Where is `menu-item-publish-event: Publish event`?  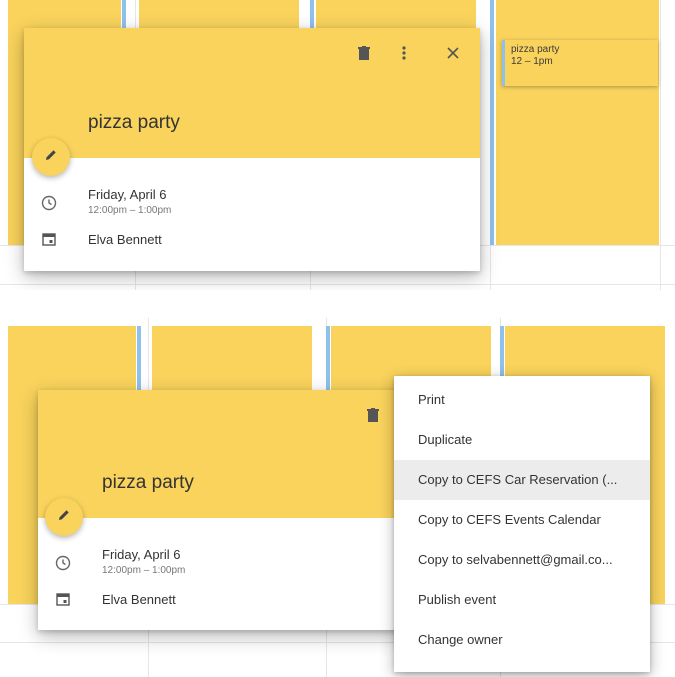
menu-item-publish-event: Publish event is located at coordinates (522, 600).